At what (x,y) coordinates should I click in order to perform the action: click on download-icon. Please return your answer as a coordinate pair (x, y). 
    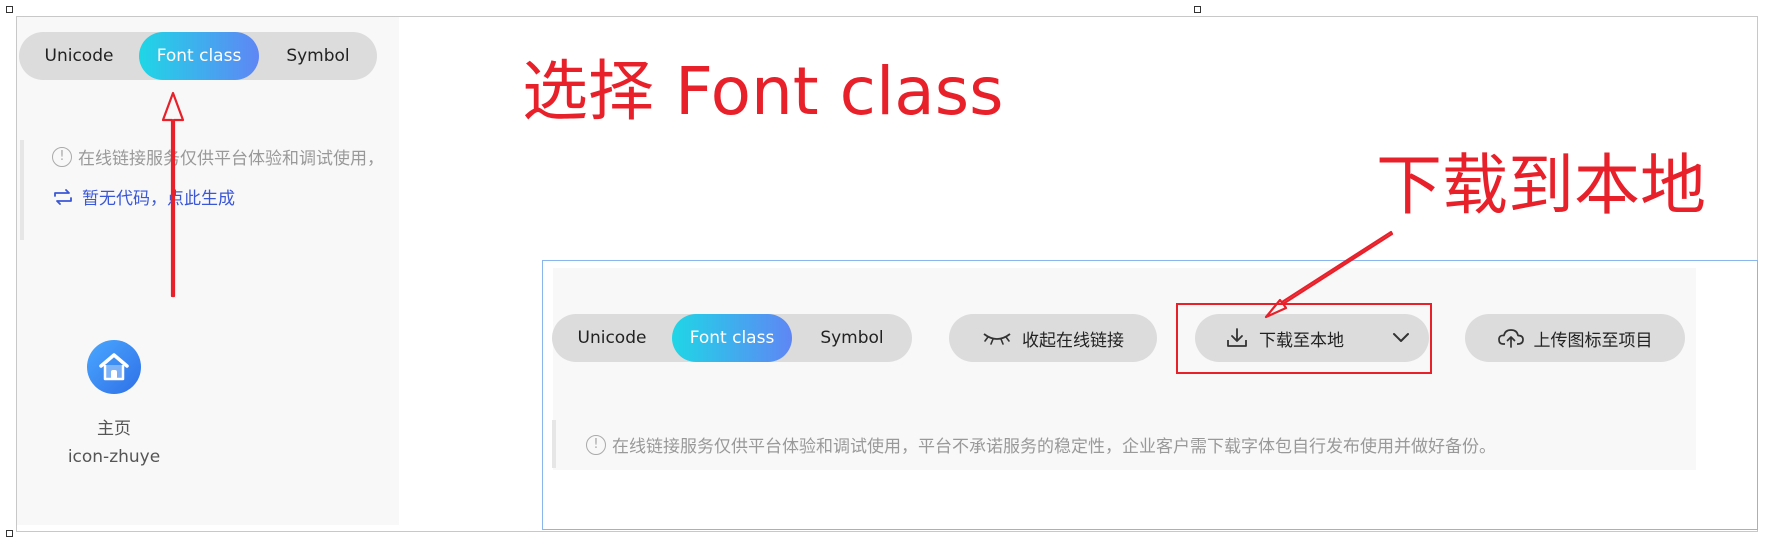
    Looking at the image, I should click on (1237, 337).